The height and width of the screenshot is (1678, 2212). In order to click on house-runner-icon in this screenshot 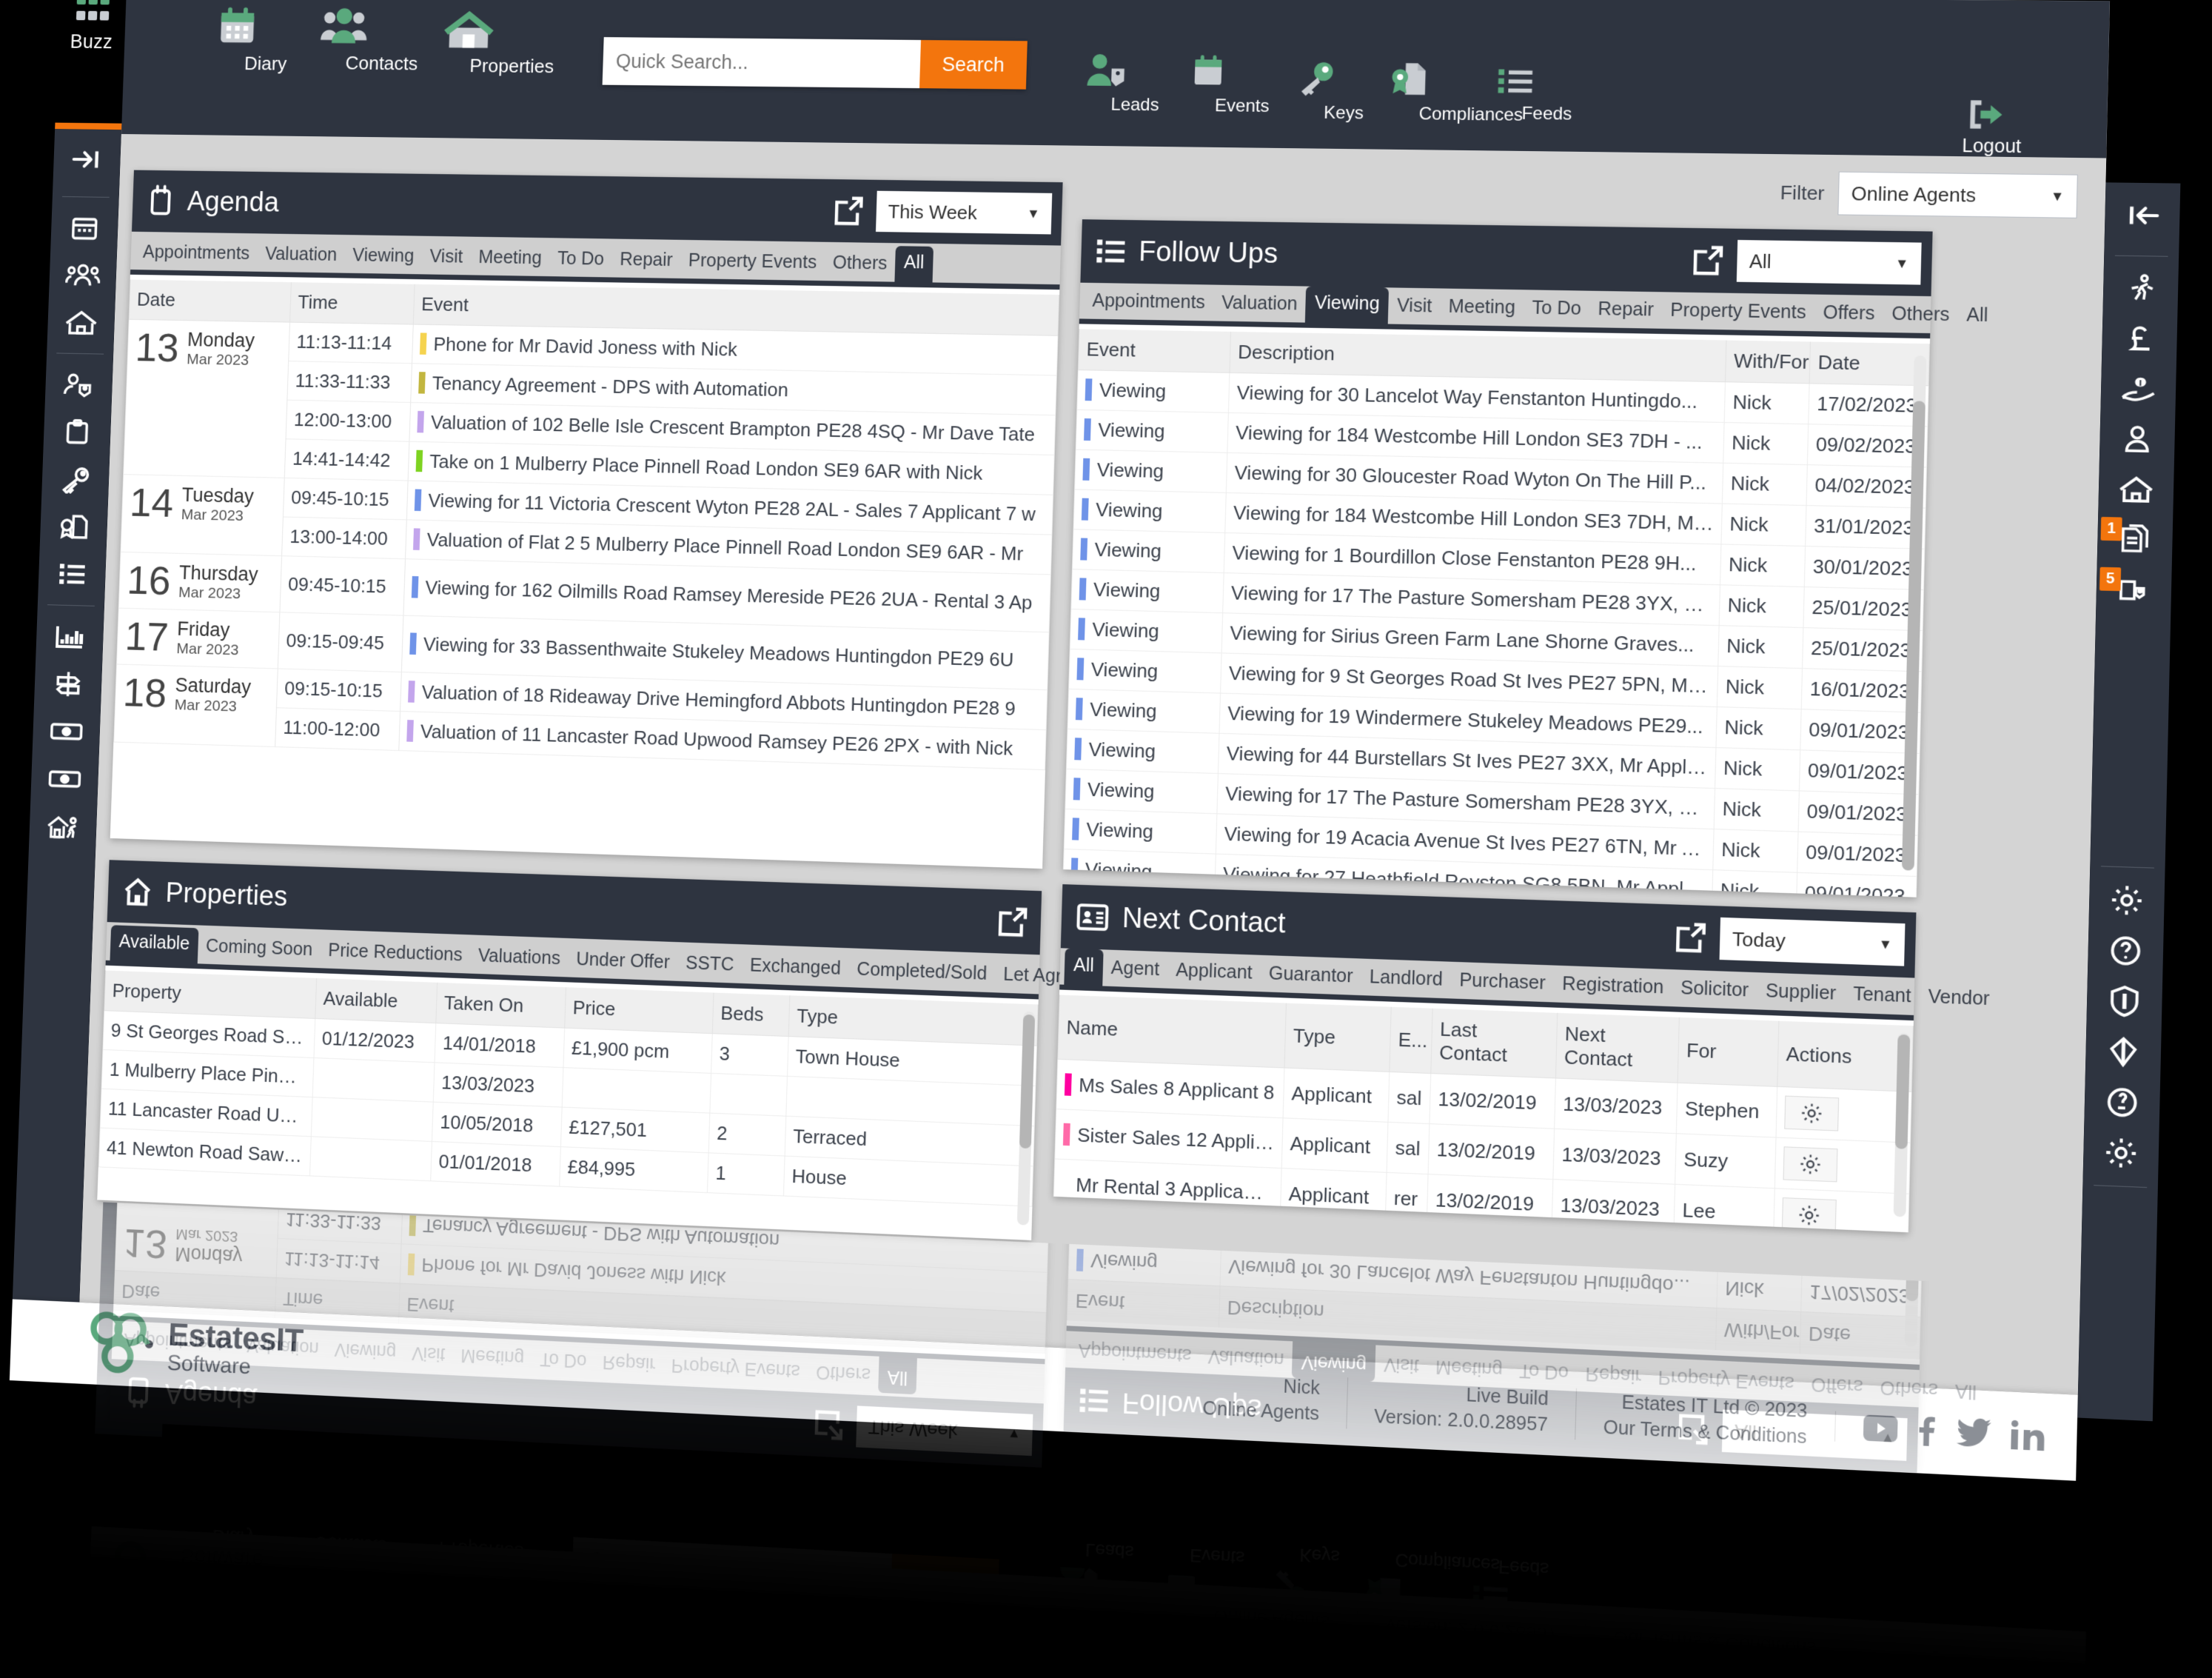, I will do `click(64, 827)`.